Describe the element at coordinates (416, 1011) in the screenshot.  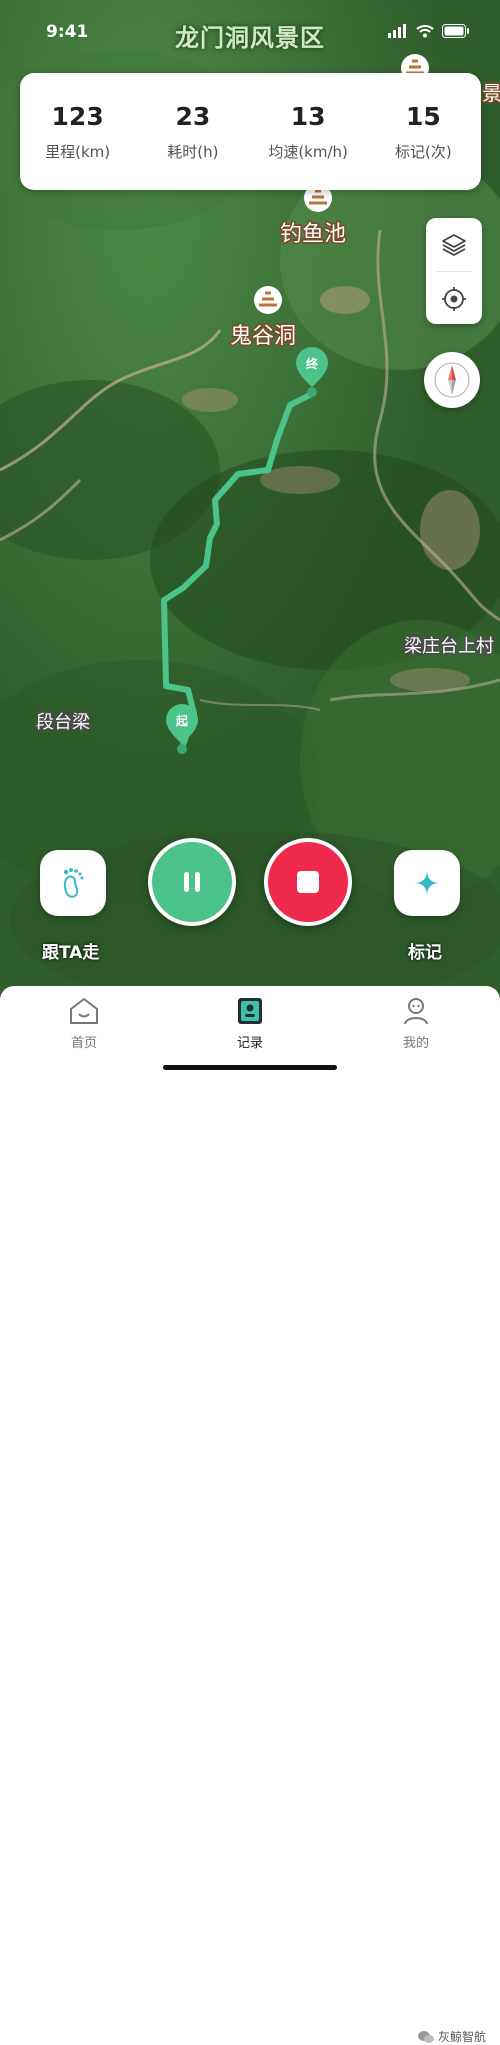
I see `profile-icon` at that location.